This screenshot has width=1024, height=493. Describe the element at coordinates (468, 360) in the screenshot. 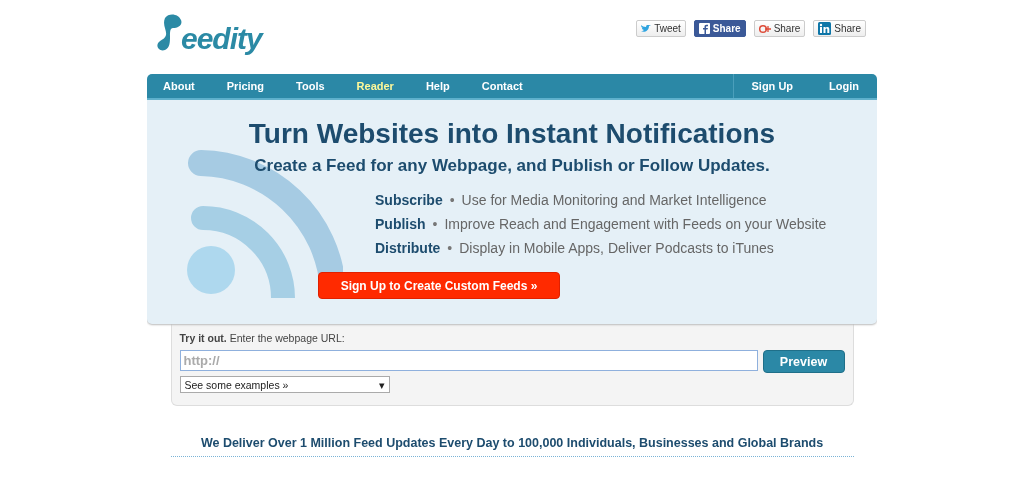

I see `url-input-field: http://` at that location.